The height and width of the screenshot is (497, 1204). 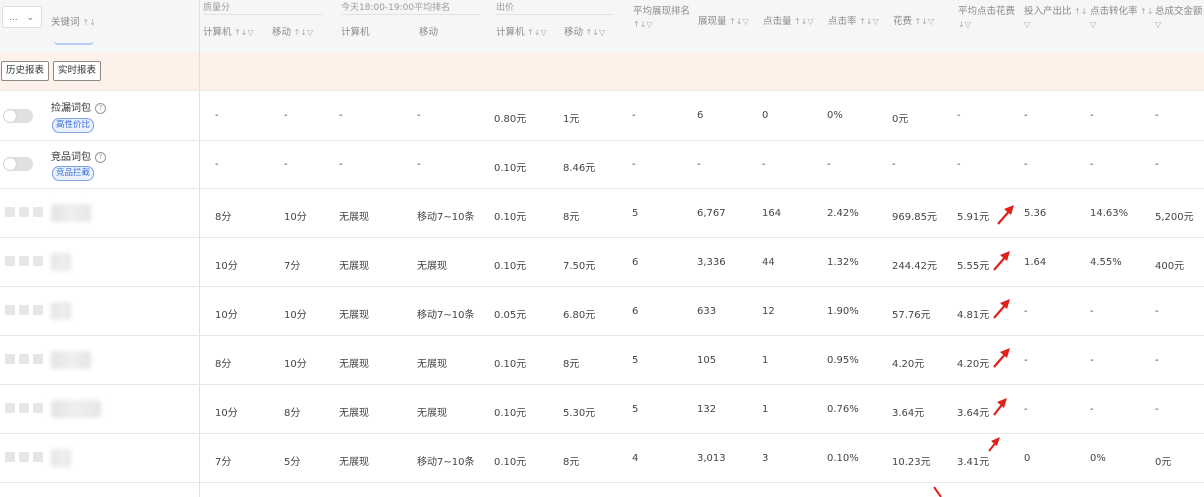 What do you see at coordinates (700, 115) in the screenshot?
I see `cell-impressions: 6` at bounding box center [700, 115].